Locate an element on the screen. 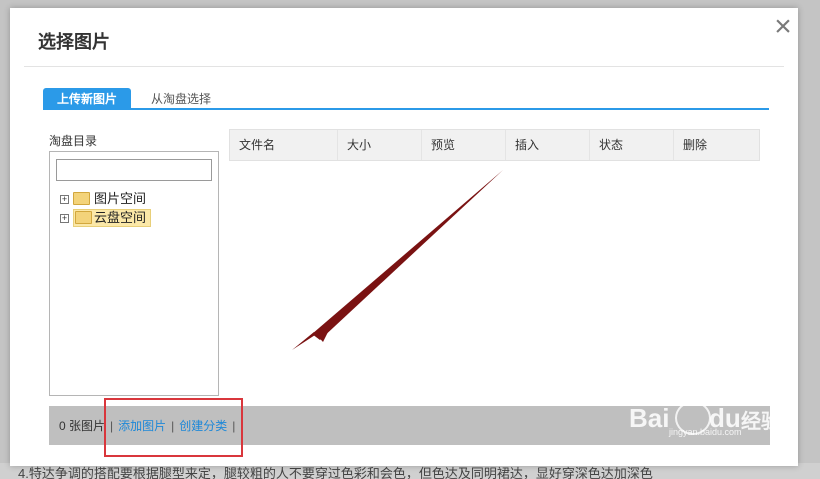 The height and width of the screenshot is (479, 820). tree-node-label: 云盘空间 is located at coordinates (120, 217).